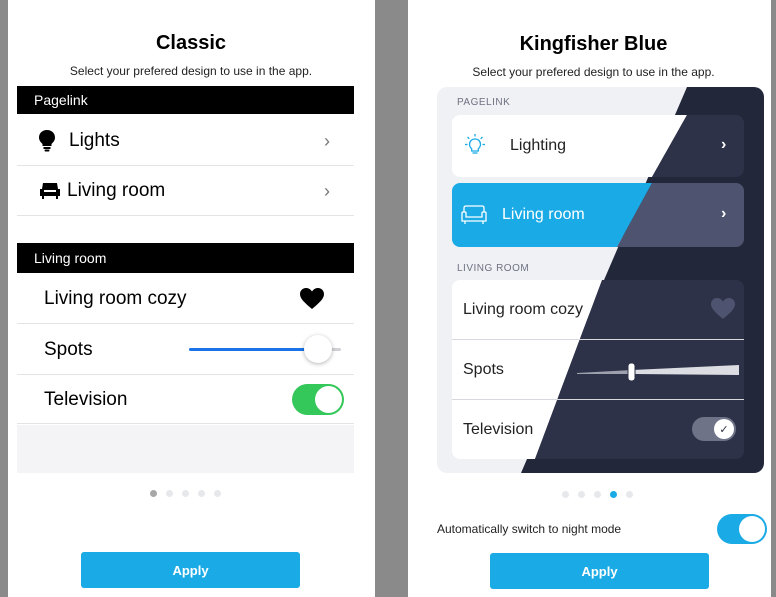 This screenshot has height=597, width=776. Describe the element at coordinates (185, 141) in the screenshot. I see `pagelink-item-lights: Lights ›` at that location.